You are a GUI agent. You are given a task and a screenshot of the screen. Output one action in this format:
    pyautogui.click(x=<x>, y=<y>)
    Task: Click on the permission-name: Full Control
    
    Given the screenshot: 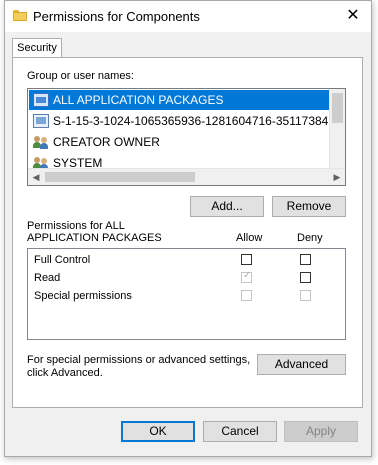 What is the action you would take?
    pyautogui.click(x=62, y=260)
    